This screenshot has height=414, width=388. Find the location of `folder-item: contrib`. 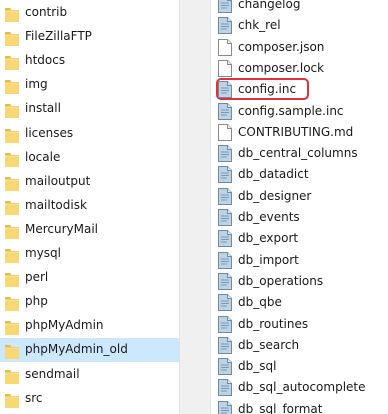

folder-item: contrib is located at coordinates (89, 13).